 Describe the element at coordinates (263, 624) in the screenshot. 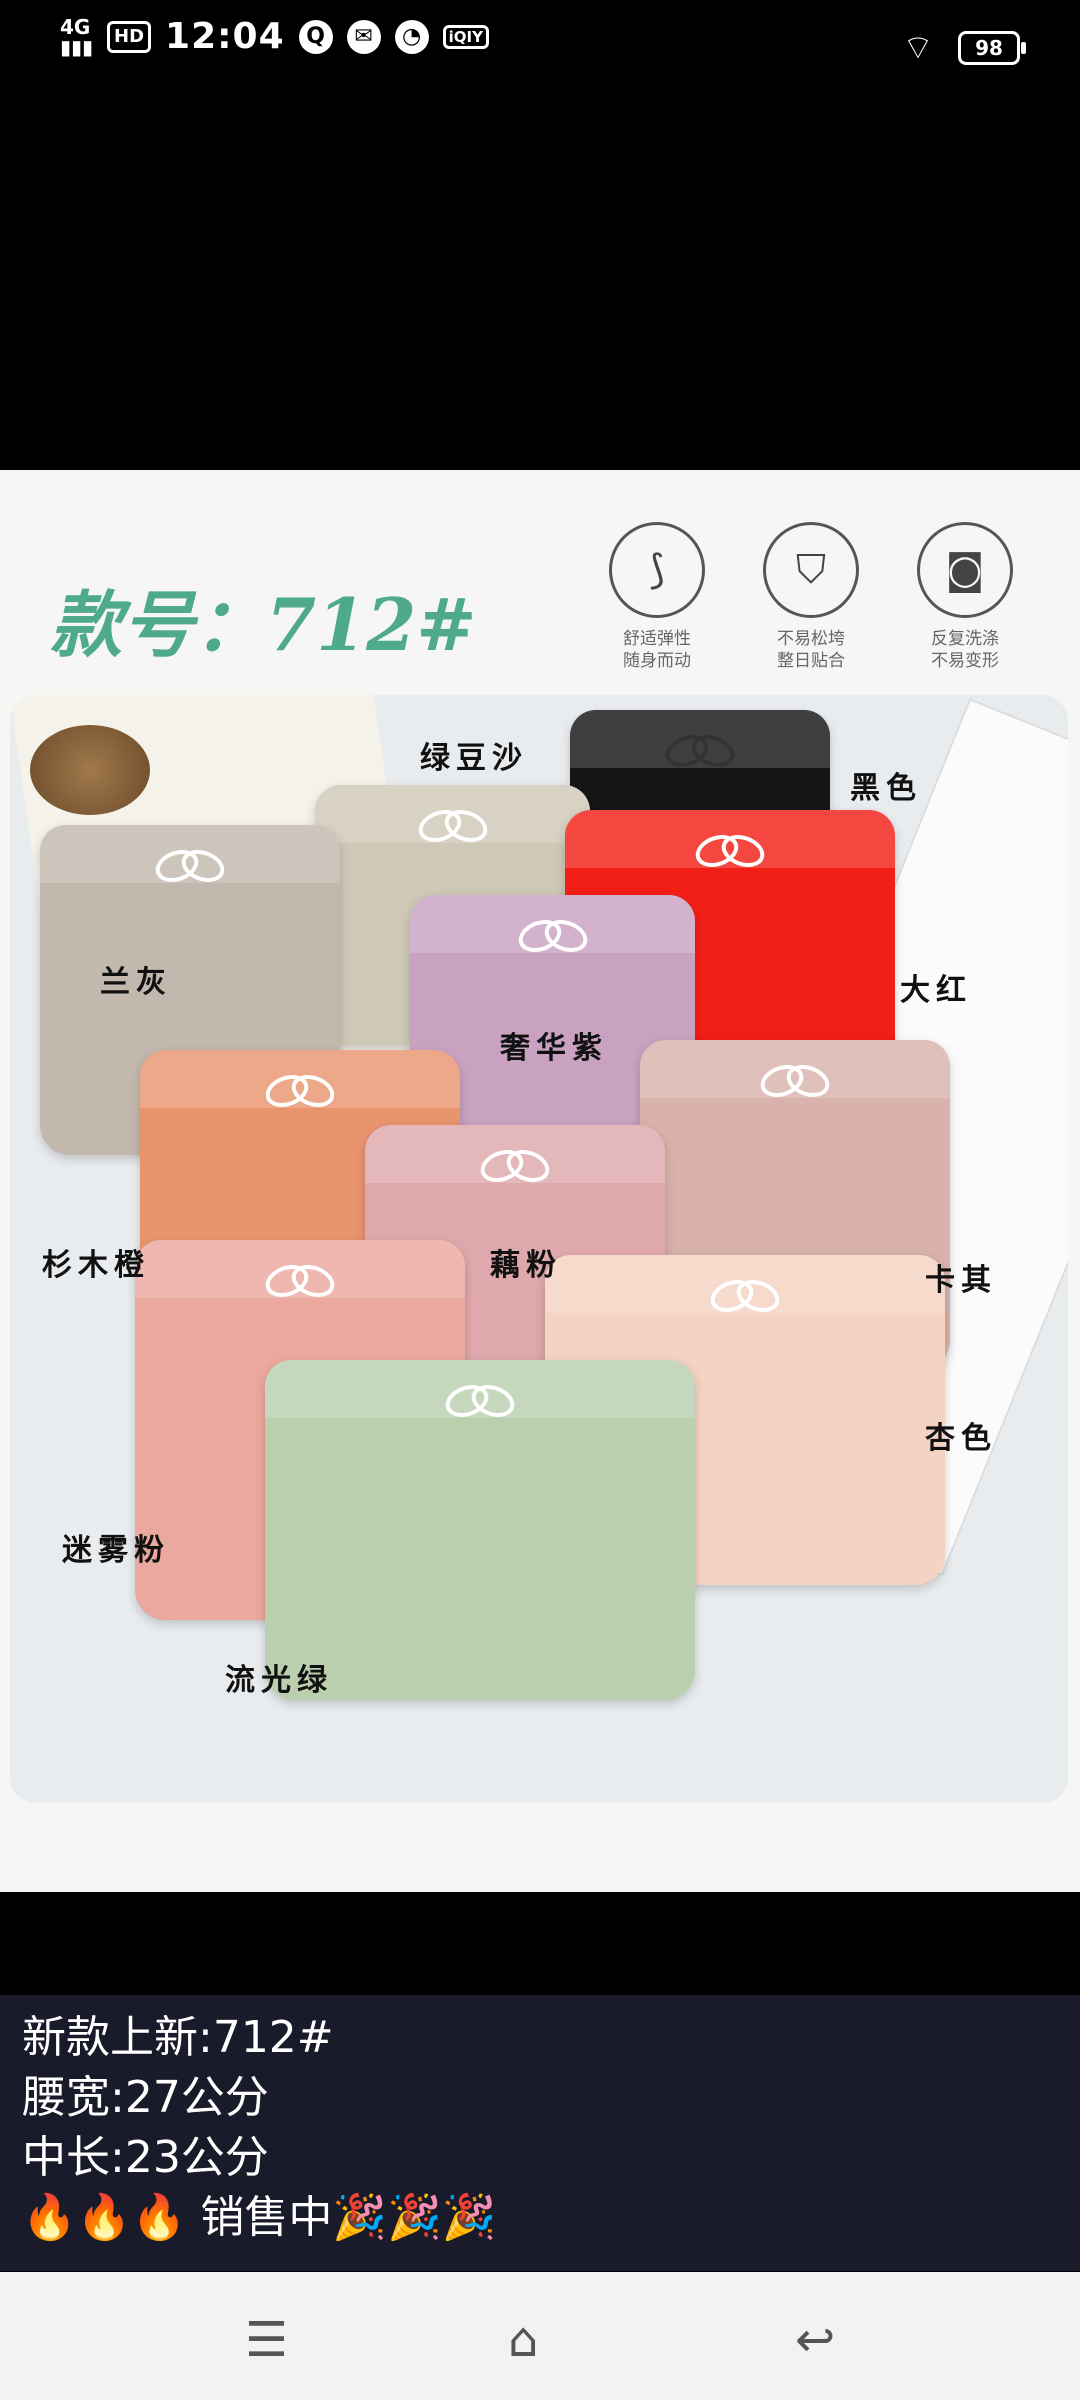

I see `model-number: 款号：712#` at that location.